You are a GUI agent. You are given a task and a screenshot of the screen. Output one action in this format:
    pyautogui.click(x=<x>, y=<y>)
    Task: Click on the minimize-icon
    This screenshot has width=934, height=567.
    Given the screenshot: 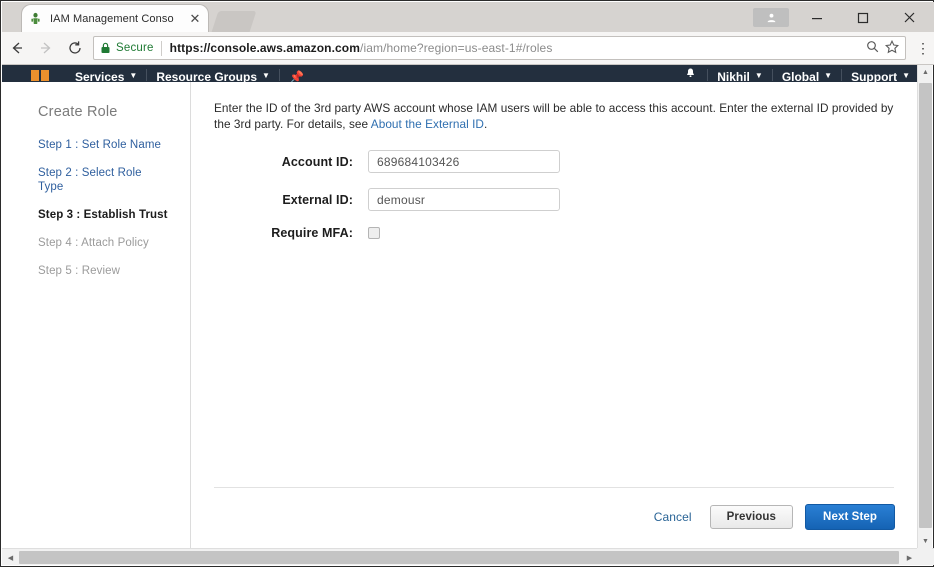 What is the action you would take?
    pyautogui.click(x=817, y=18)
    